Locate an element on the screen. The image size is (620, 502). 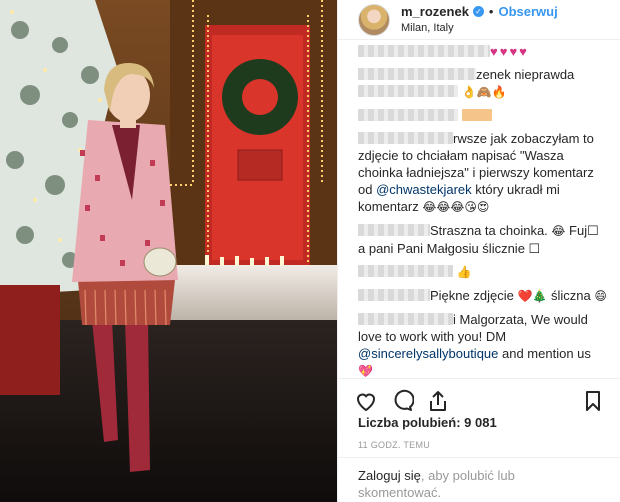
bookmark-icon is located at coordinates (593, 401).